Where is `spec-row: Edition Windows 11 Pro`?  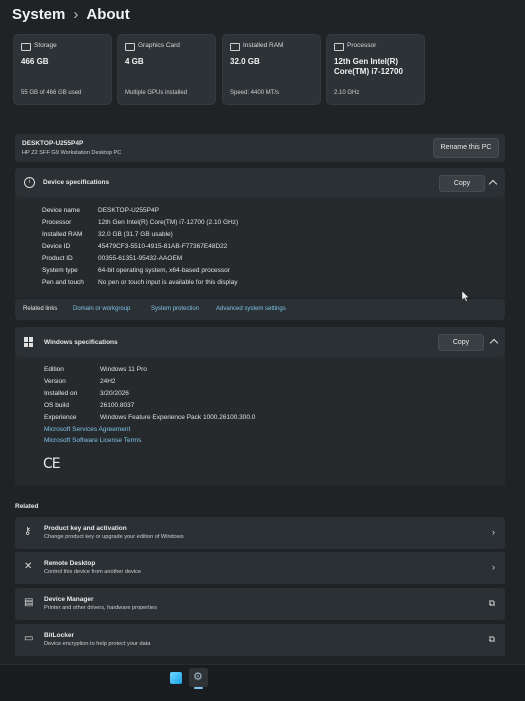 spec-row: Edition Windows 11 Pro is located at coordinates (95, 369).